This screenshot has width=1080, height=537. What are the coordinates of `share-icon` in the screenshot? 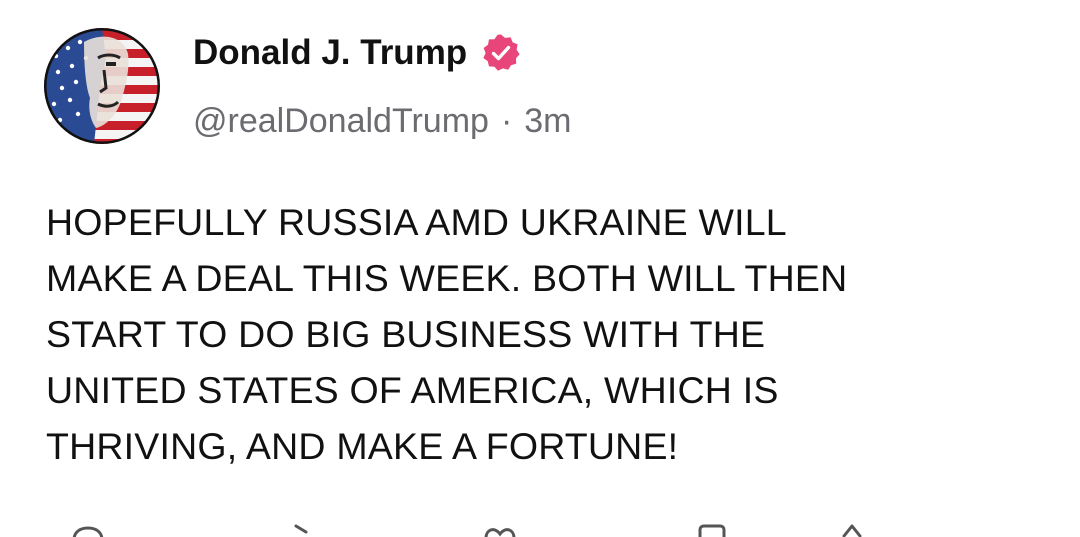 It's located at (852, 530).